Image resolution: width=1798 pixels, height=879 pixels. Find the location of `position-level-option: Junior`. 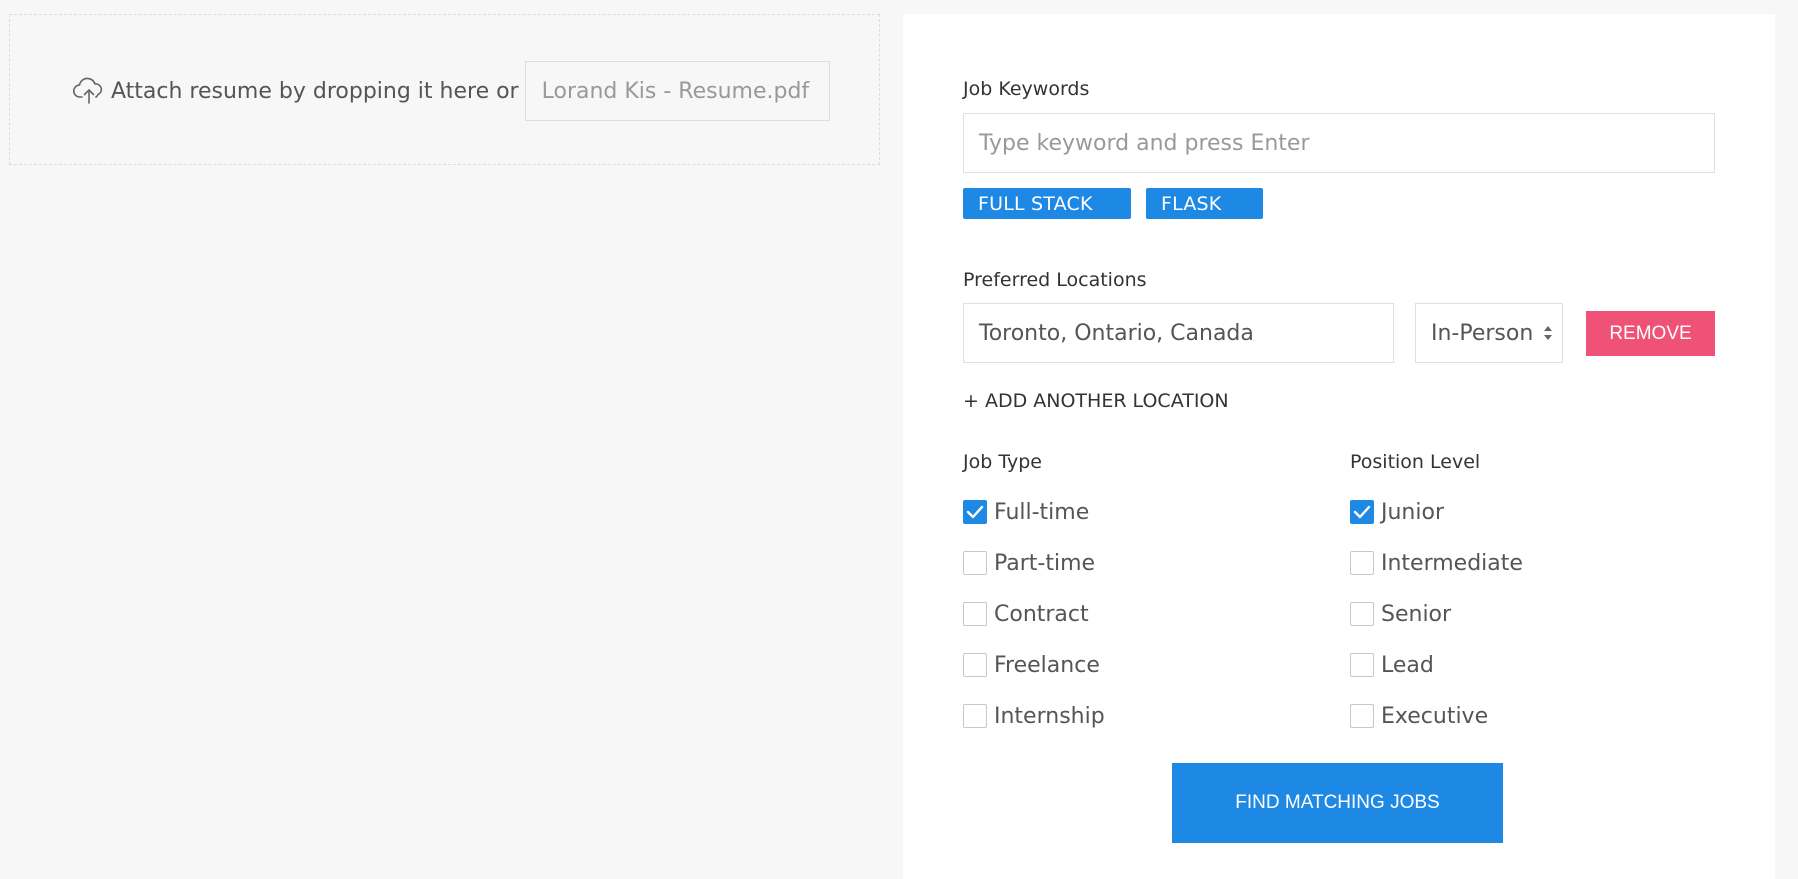

position-level-option: Junior is located at coordinates (1397, 512).